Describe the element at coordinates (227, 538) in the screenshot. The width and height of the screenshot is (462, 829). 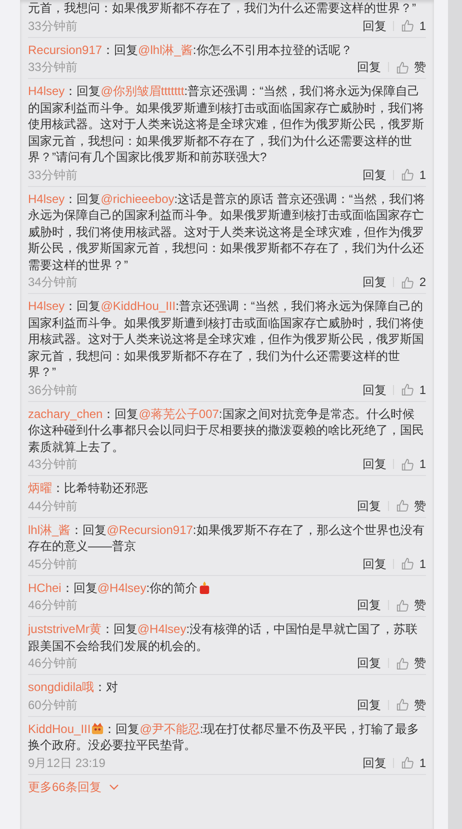
I see `comment-text: lhl淋_酱：回复@Recursion917:如果俄罗斯不存在了，那么这个世界也没有存在的意义——普京` at that location.